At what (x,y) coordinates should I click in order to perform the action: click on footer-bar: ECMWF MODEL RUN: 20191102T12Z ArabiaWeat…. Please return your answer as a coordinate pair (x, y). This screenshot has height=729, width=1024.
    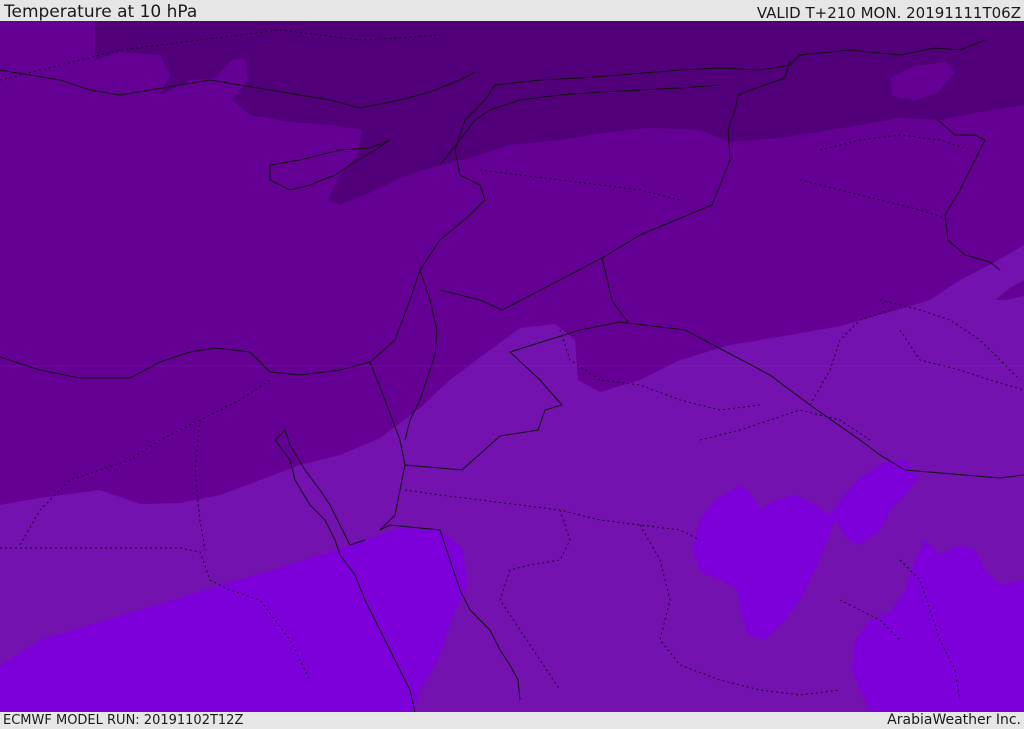
    Looking at the image, I should click on (512, 720).